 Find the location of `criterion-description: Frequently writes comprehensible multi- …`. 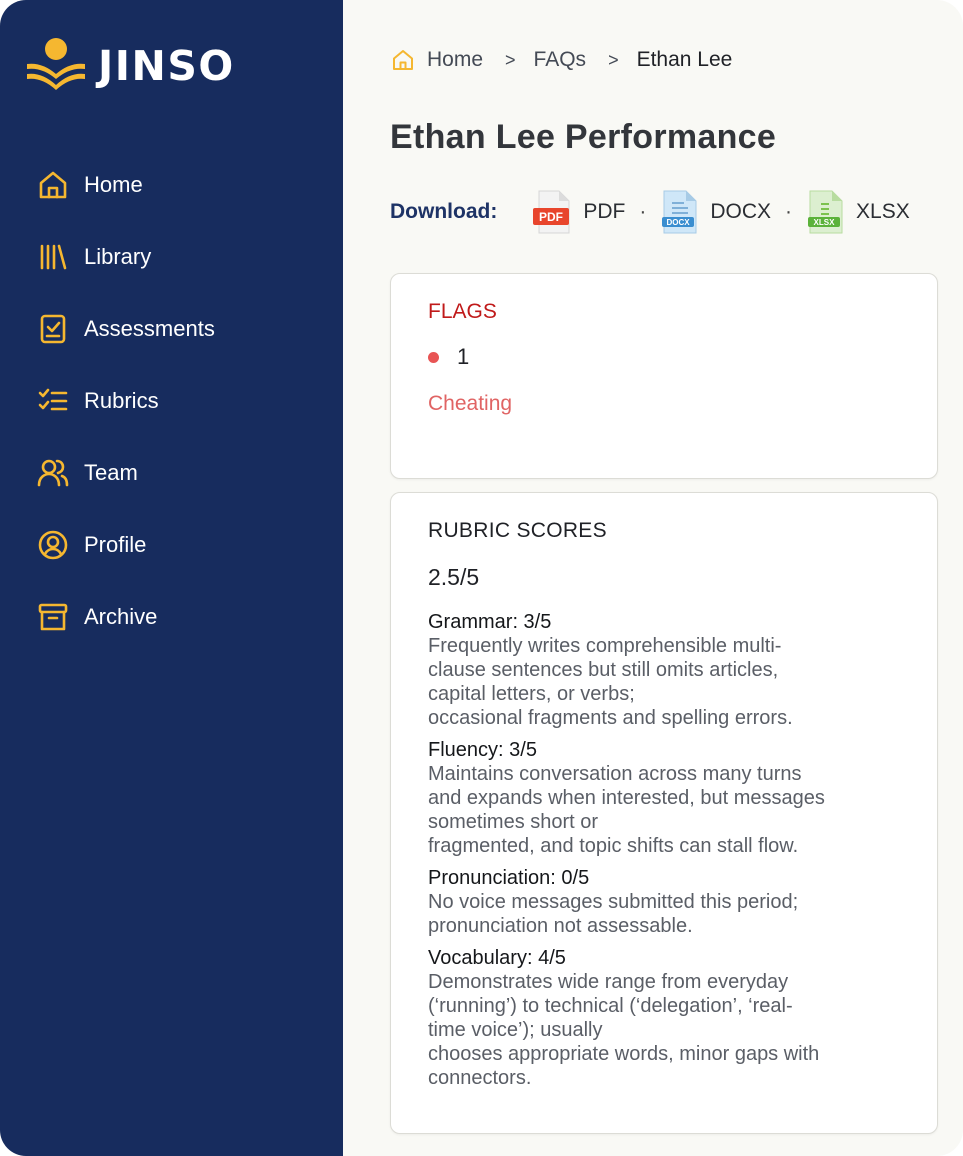

criterion-description: Frequently writes comprehensible multi- … is located at coordinates (610, 682).